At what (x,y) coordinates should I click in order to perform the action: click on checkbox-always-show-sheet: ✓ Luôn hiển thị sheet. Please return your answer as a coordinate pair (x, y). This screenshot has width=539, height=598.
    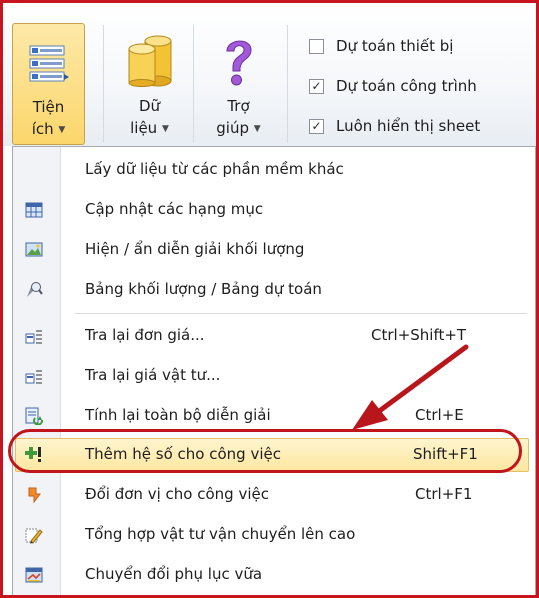
    Looking at the image, I should click on (394, 126).